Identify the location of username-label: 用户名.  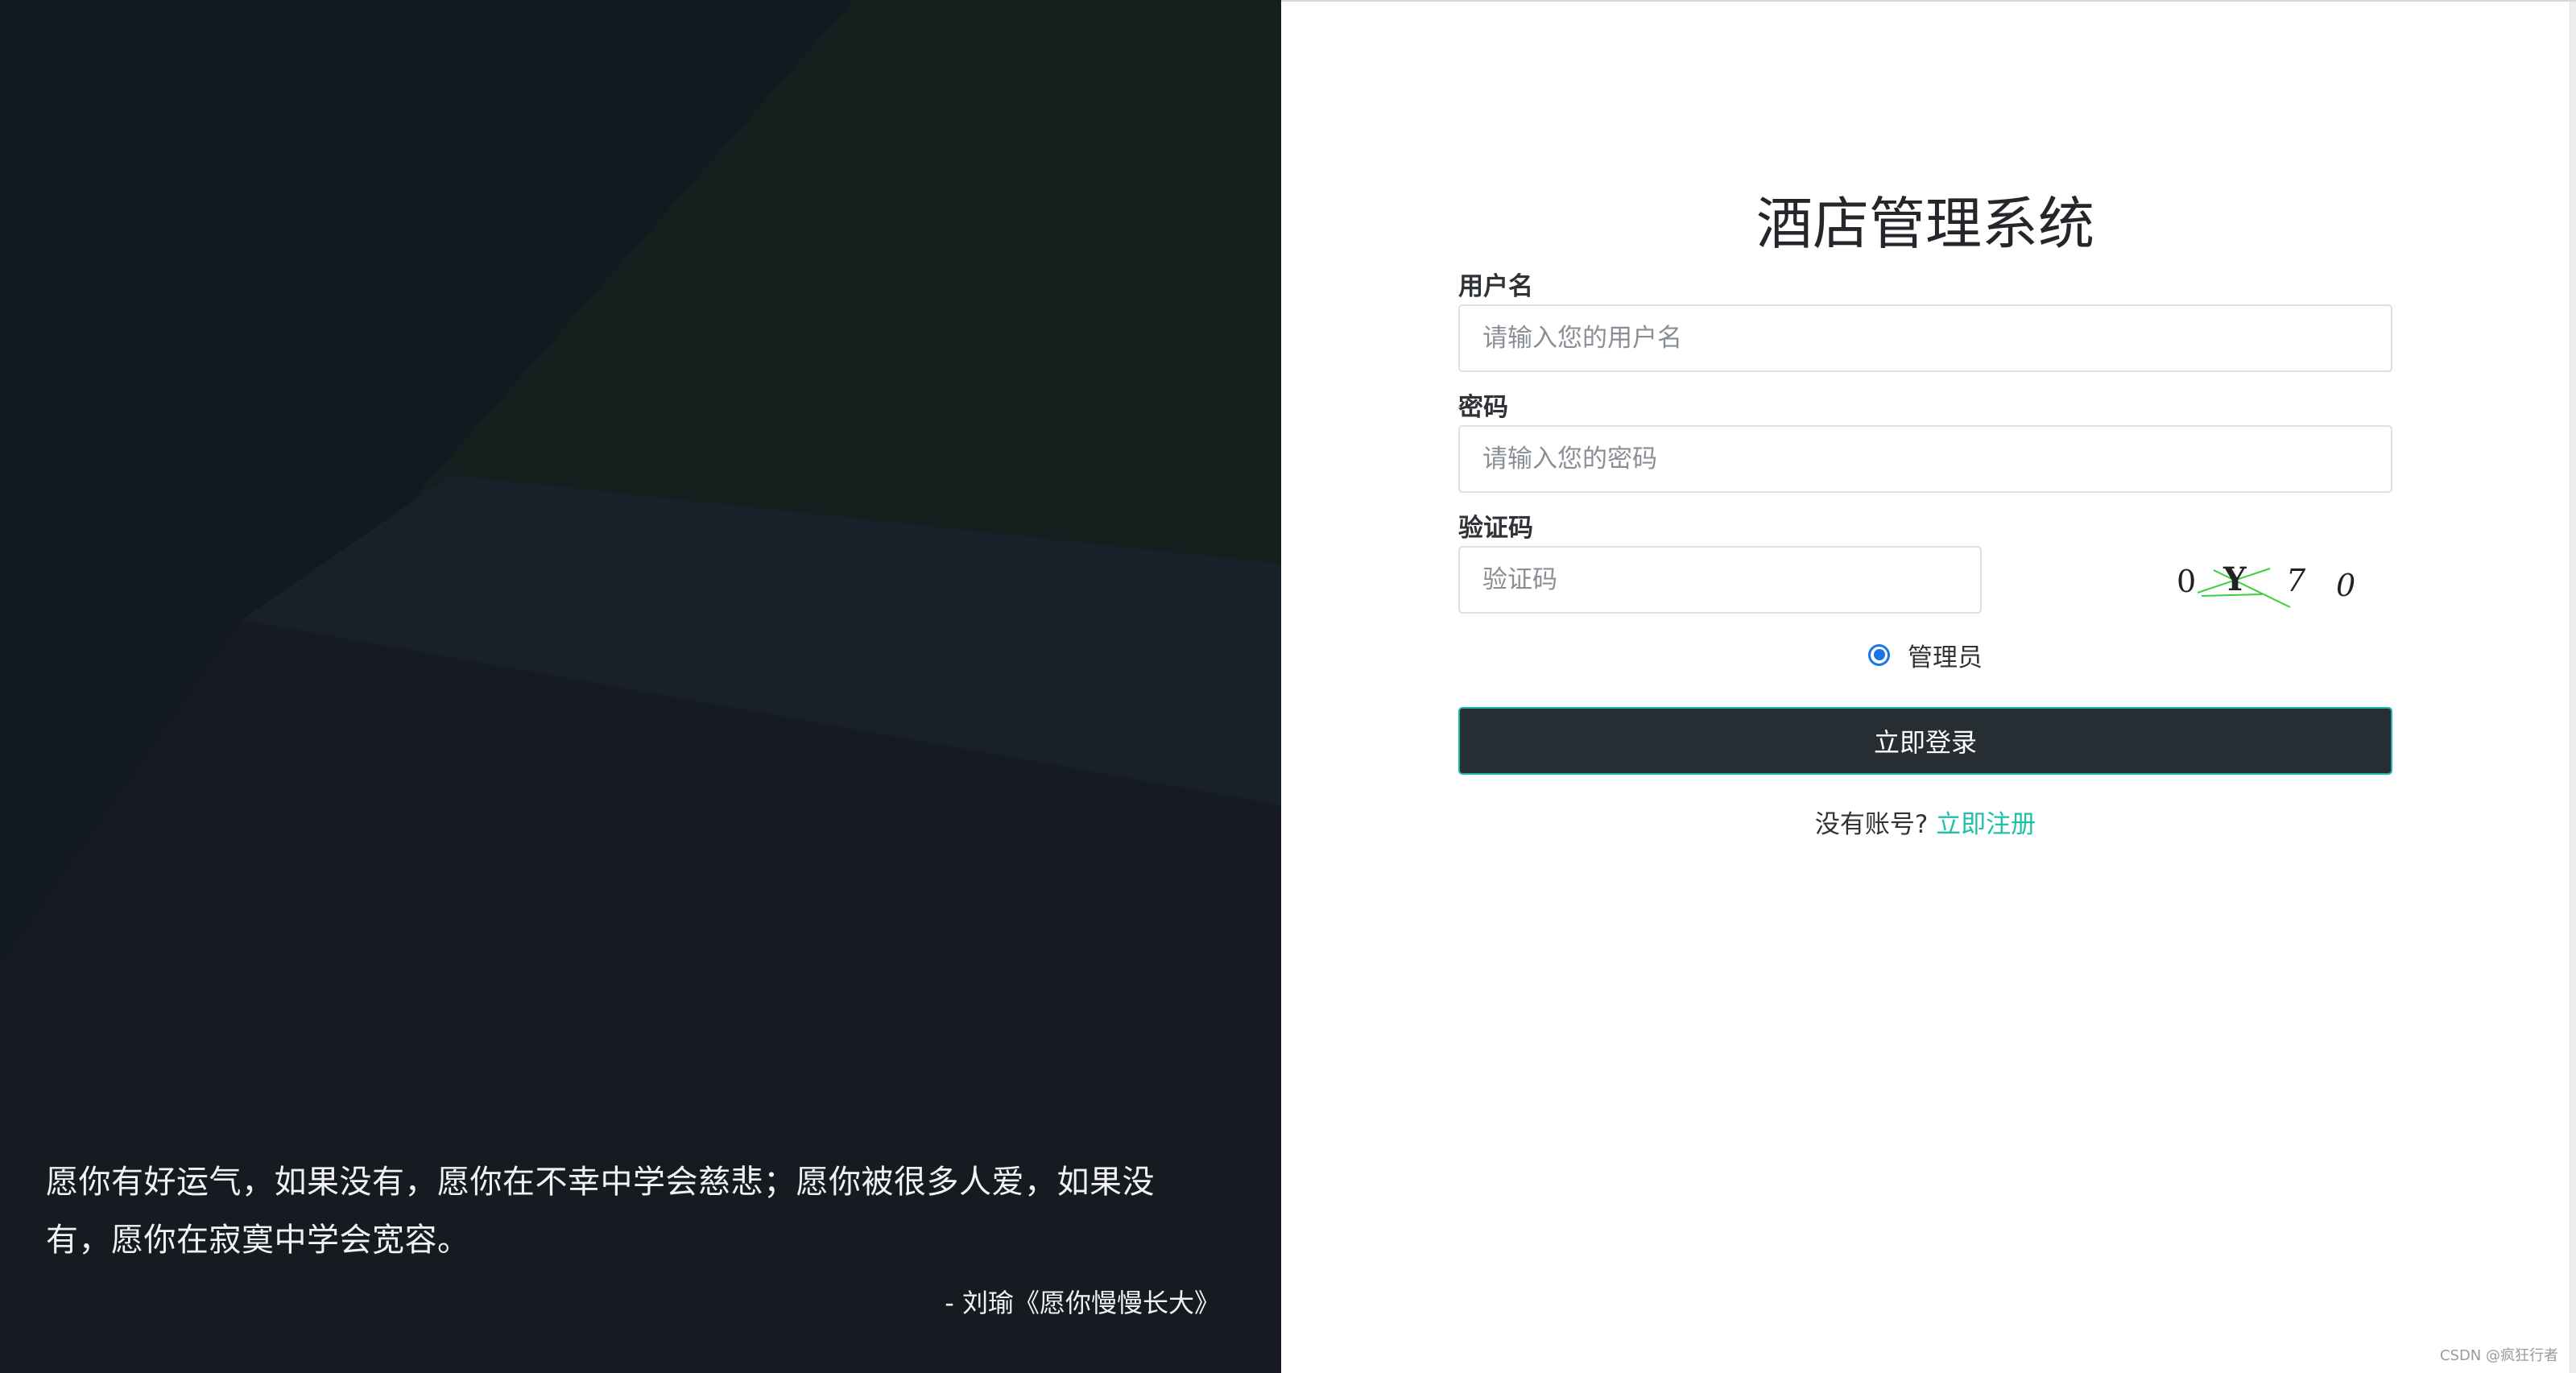
(1496, 286).